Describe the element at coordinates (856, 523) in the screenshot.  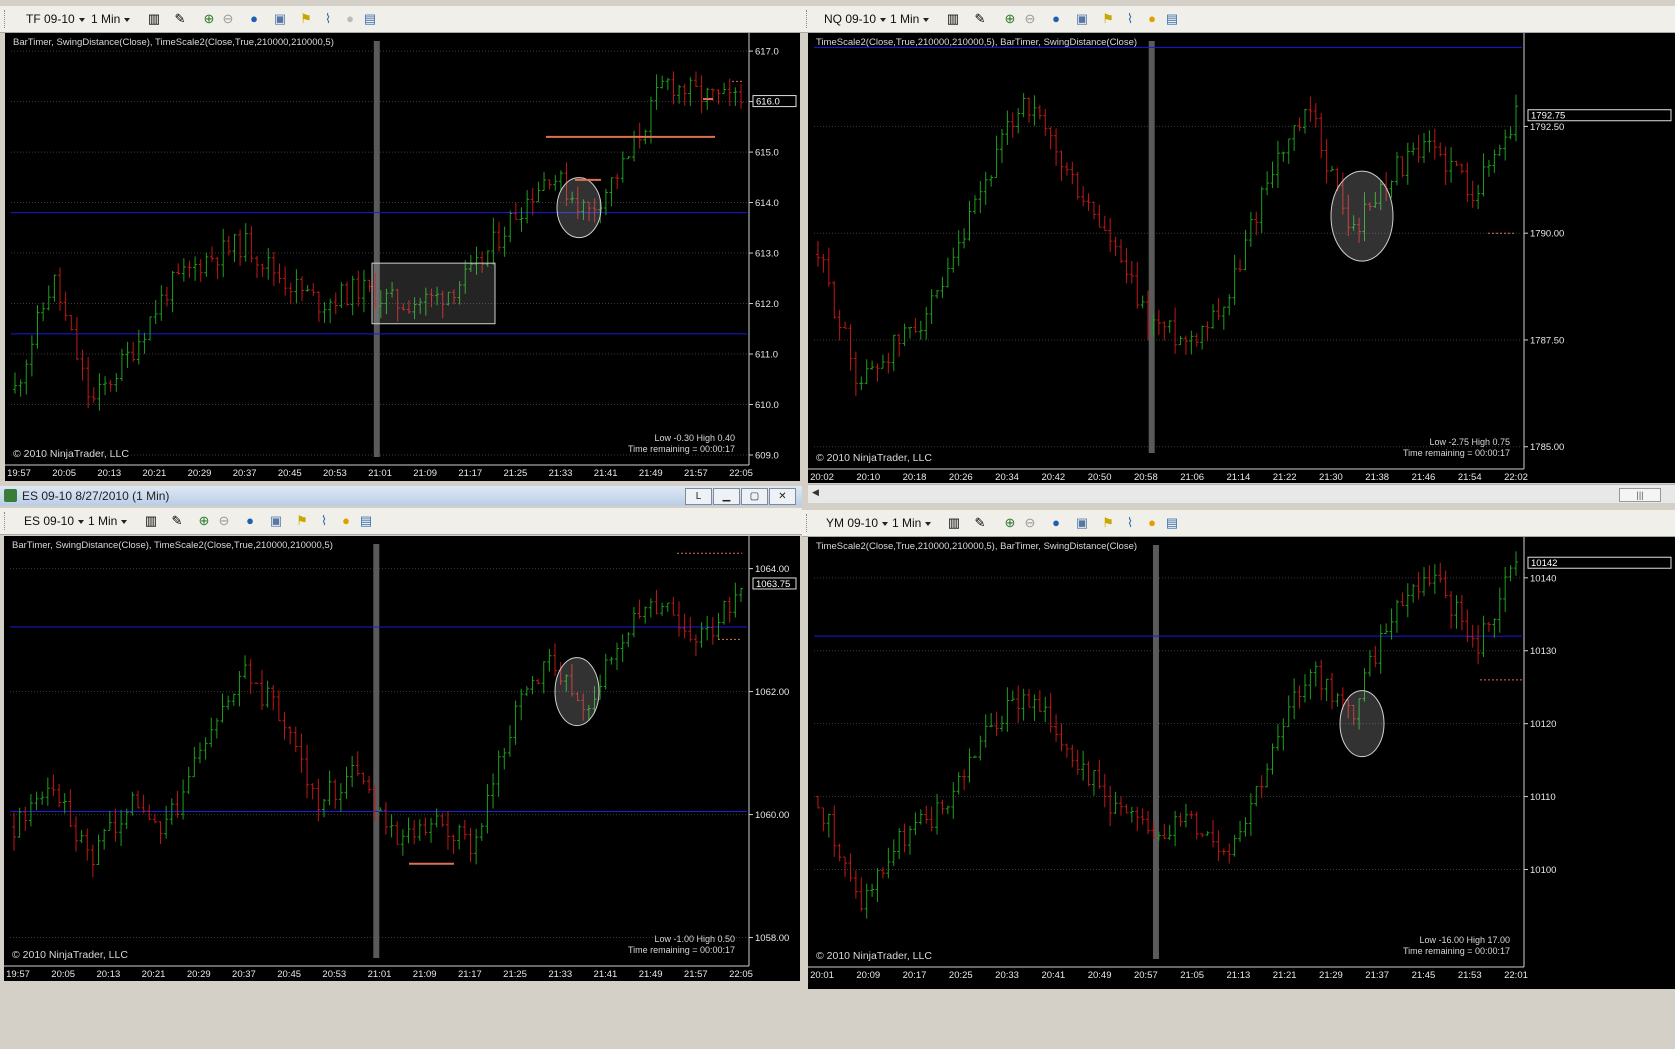
I see `instrument-selector: YM 09-10` at that location.